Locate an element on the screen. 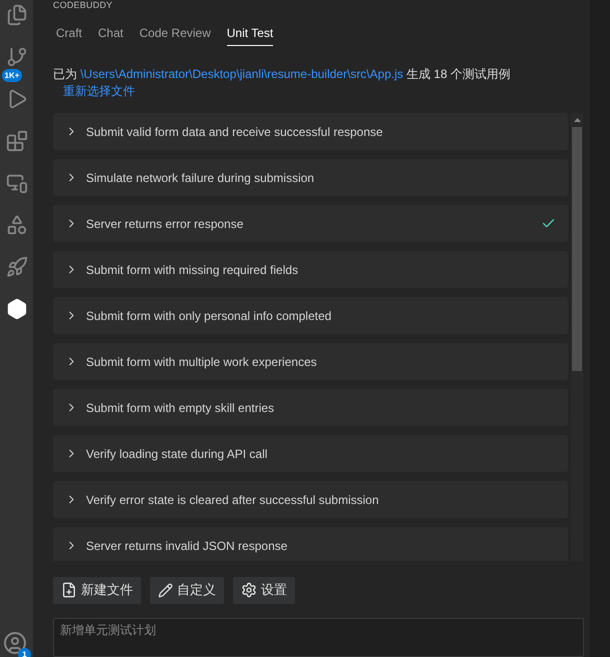 The image size is (610, 657). test-case-name: Submit form with missing required fields is located at coordinates (193, 270).